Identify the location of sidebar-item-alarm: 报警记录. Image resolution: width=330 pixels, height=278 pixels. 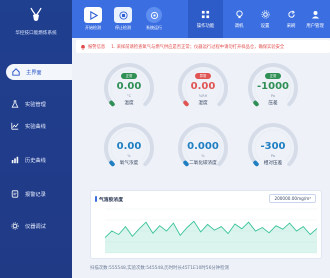
(36, 194).